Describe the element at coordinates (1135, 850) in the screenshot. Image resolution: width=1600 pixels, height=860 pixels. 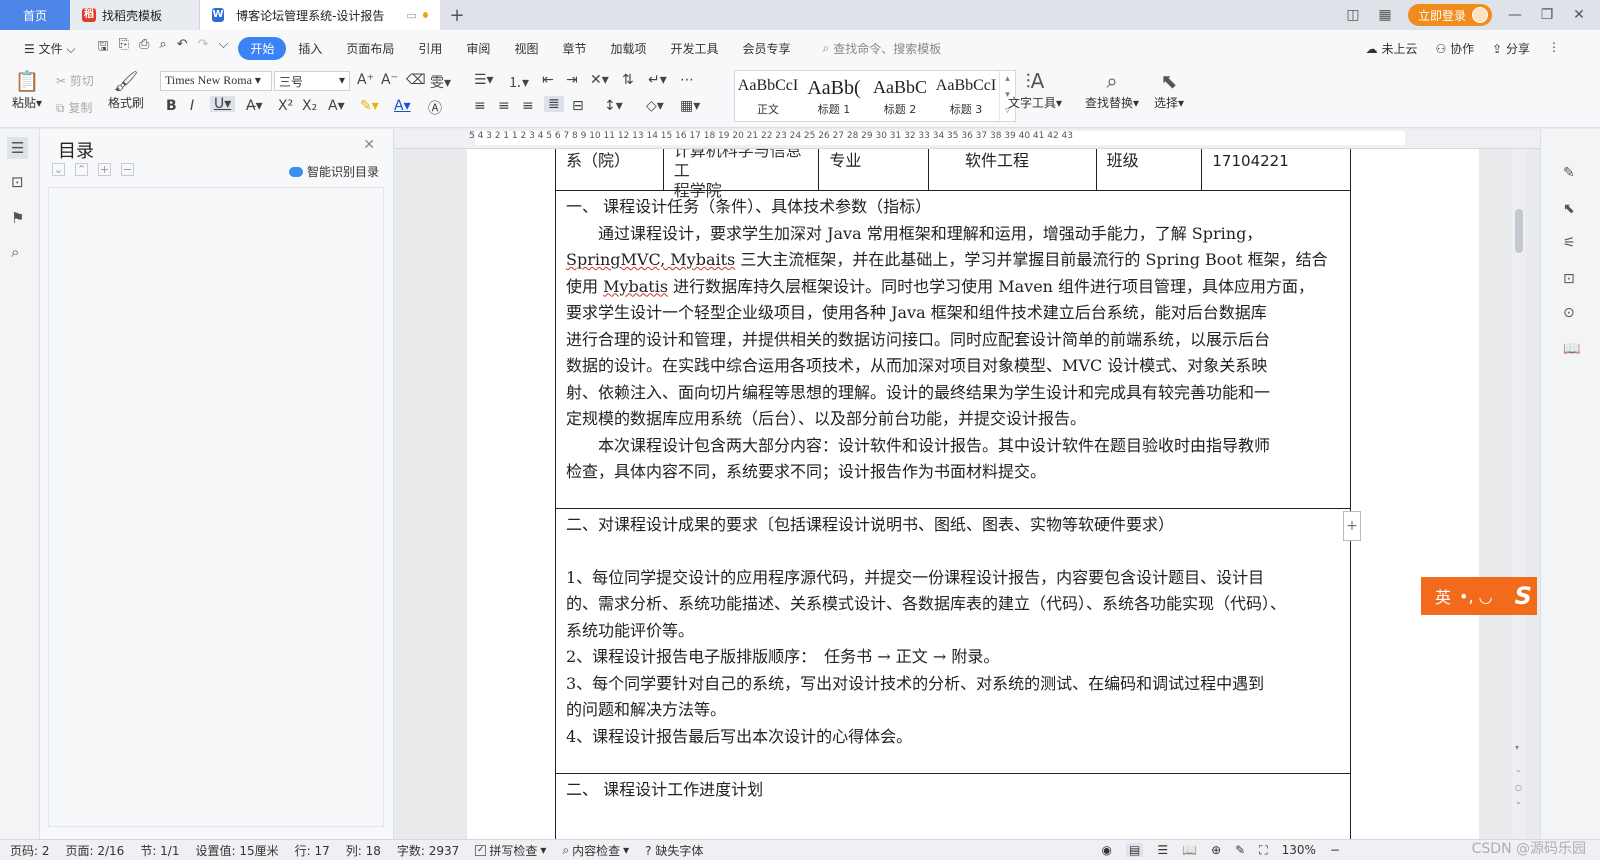
I see `page-view-icon: ▤` at that location.